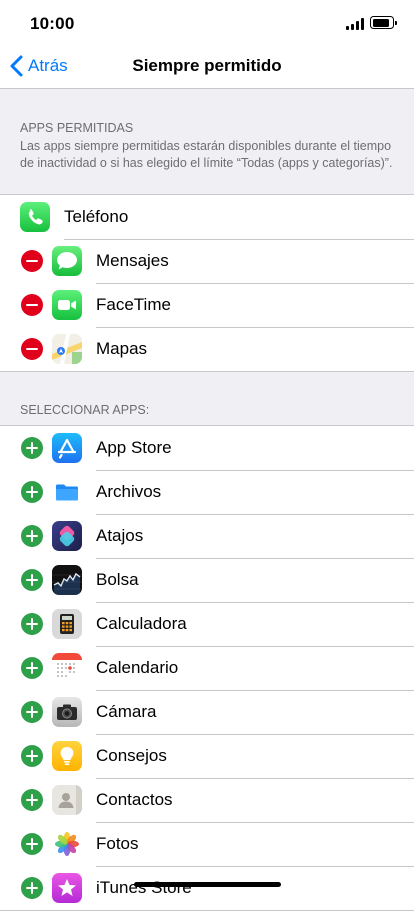 The width and height of the screenshot is (414, 911). Describe the element at coordinates (207, 800) in the screenshot. I see `choose-app-row-contactos: Contactos` at that location.